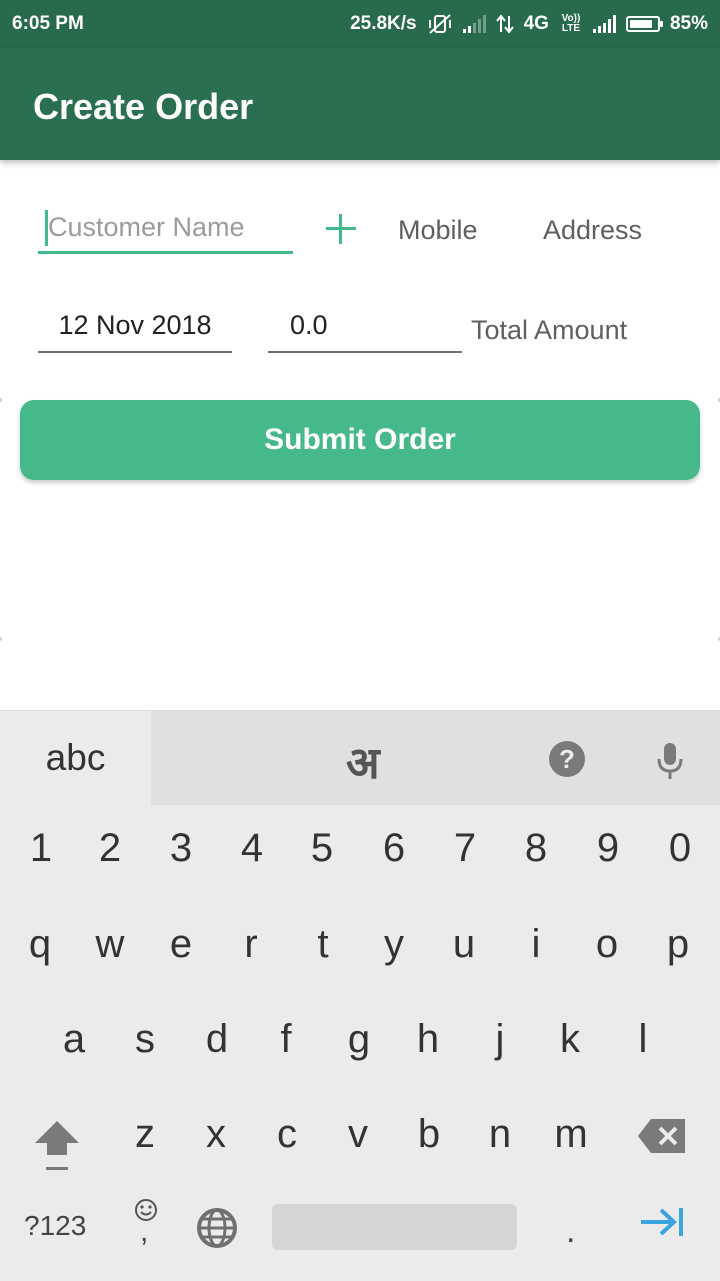 The image size is (720, 1281). What do you see at coordinates (688, 23) in the screenshot?
I see `battery-percent: 85%` at bounding box center [688, 23].